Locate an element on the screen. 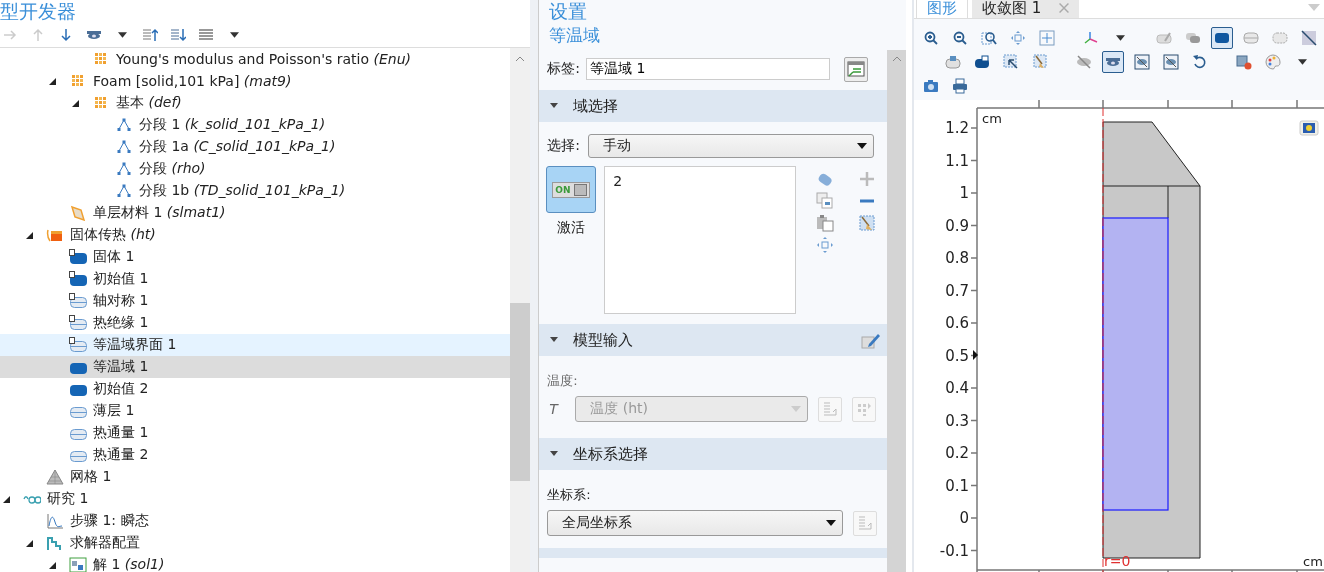 This screenshot has width=1324, height=572. zoom-in-icon is located at coordinates (931, 38).